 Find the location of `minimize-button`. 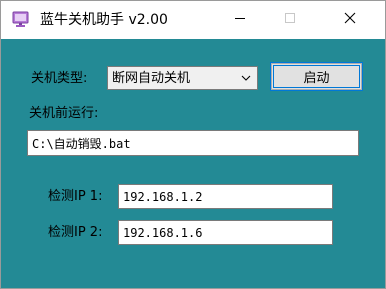

minimize-button is located at coordinates (240, 20).